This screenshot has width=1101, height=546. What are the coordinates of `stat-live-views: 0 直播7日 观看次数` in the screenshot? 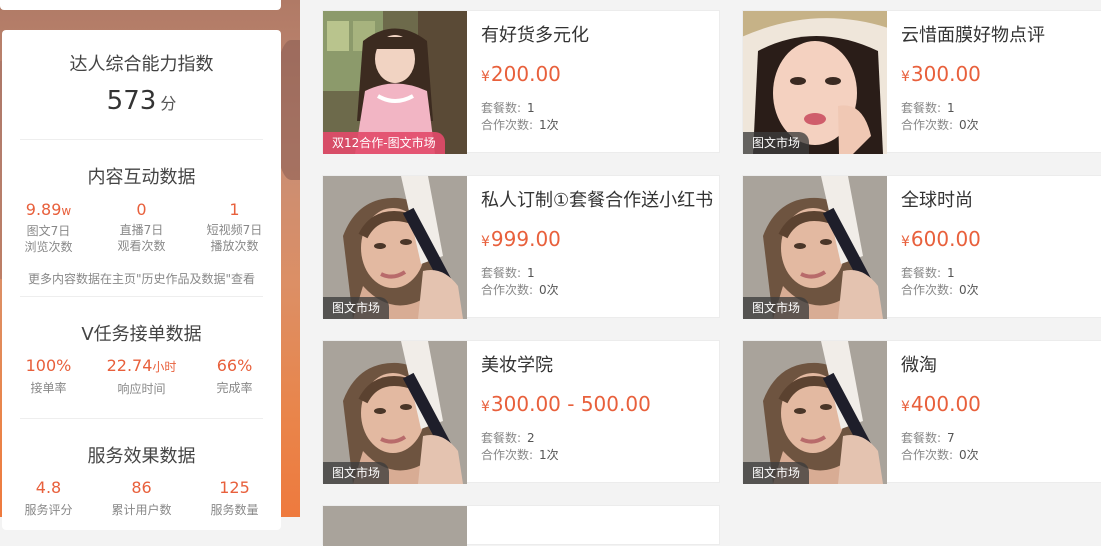 It's located at (141, 227).